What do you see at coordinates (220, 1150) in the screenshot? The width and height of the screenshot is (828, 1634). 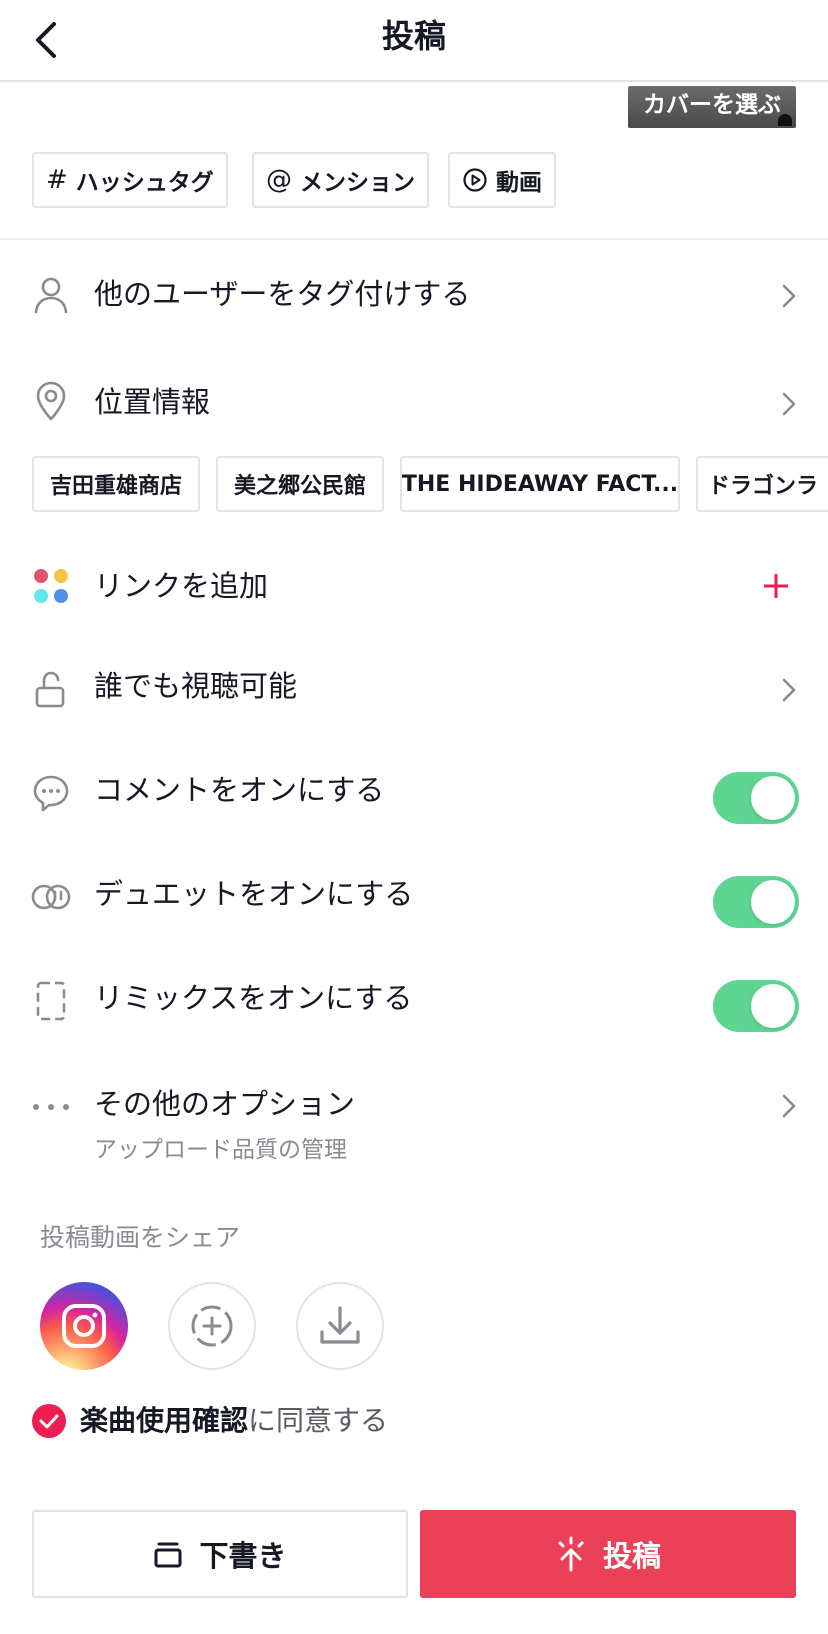 I see `more-options-sublabel: アップロード品質の管理` at bounding box center [220, 1150].